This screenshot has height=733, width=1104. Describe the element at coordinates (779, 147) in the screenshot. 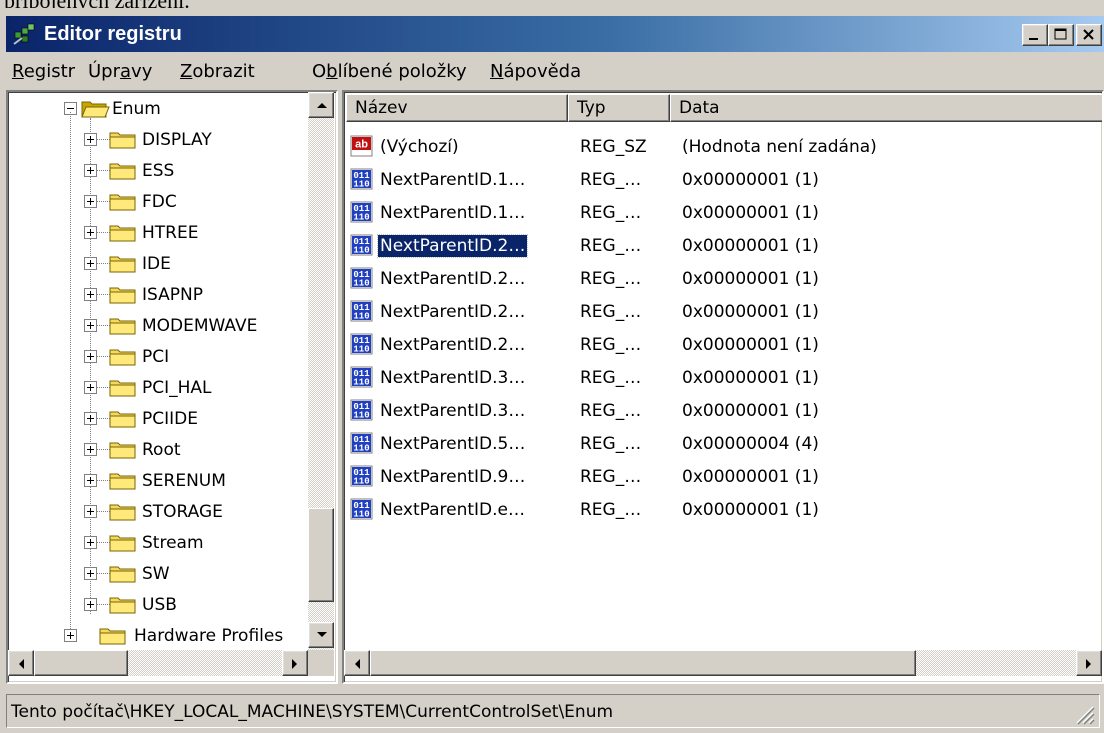

I see `value-data: (Hodnota není zadána)` at that location.